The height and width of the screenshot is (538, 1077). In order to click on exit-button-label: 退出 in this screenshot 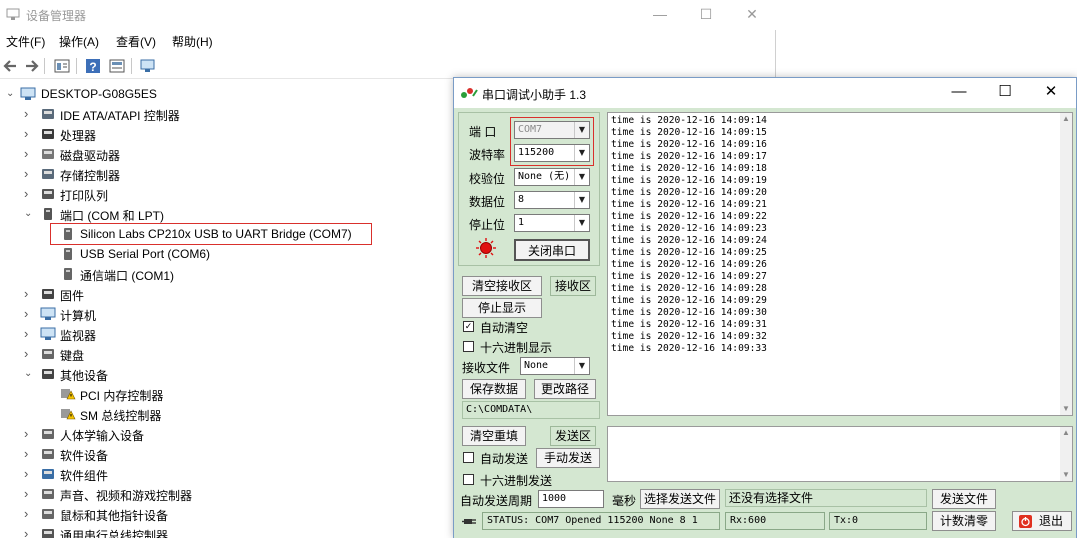, I will do `click(1050, 521)`.